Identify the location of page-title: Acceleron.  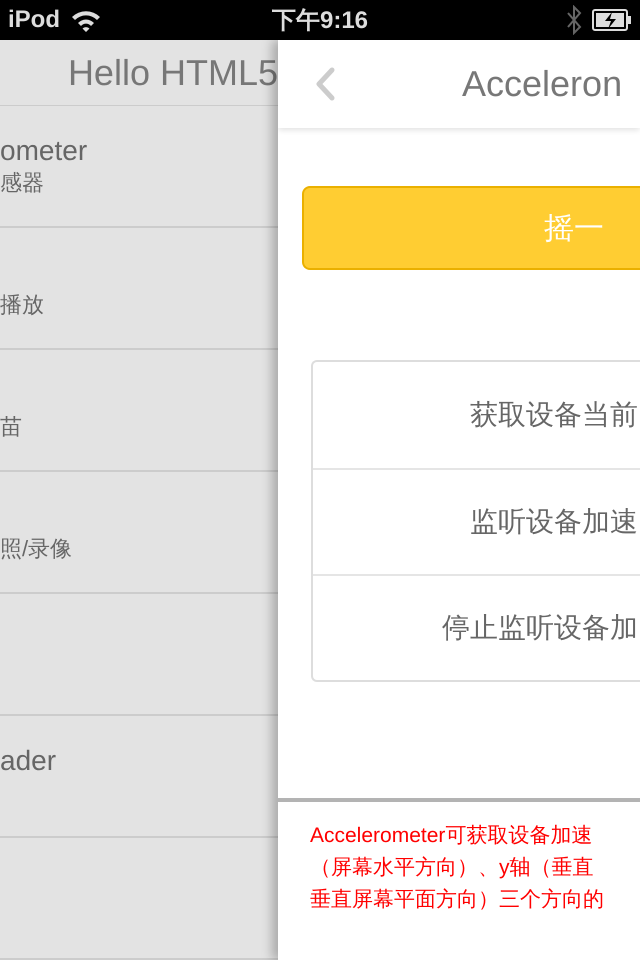
(542, 84).